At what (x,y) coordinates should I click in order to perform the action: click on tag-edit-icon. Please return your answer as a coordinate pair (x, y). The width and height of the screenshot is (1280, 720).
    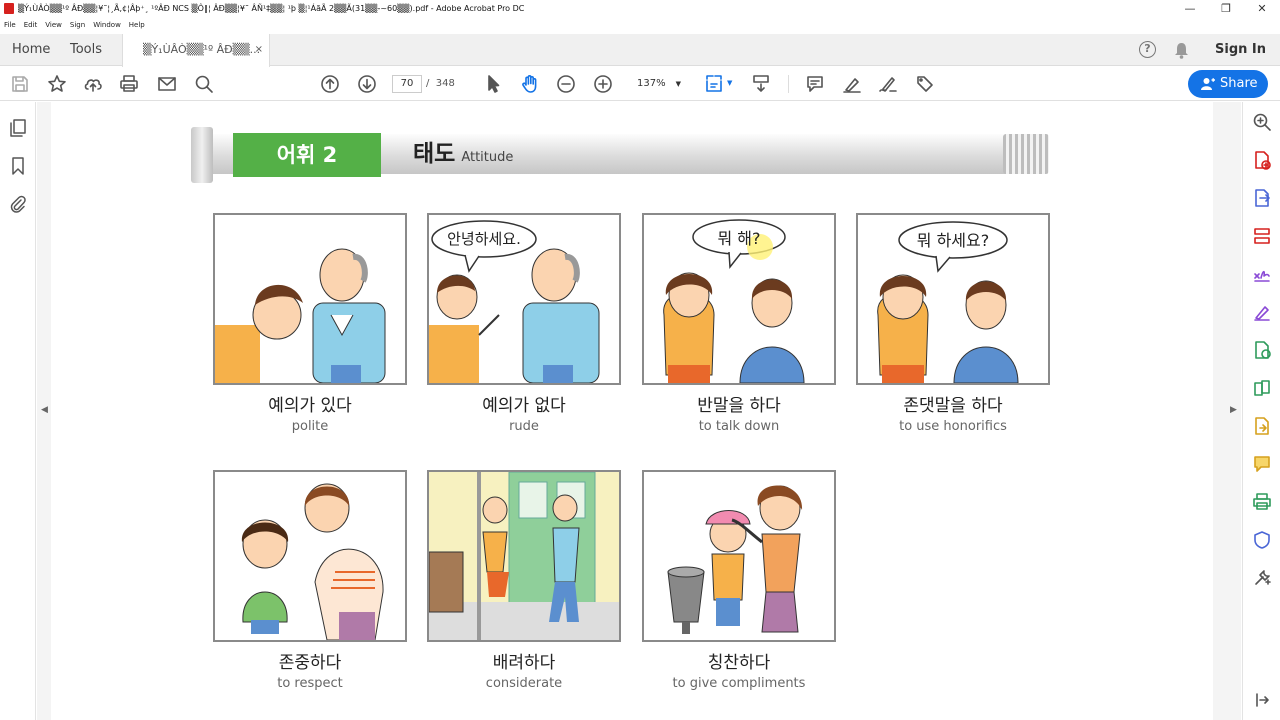
    Looking at the image, I should click on (925, 84).